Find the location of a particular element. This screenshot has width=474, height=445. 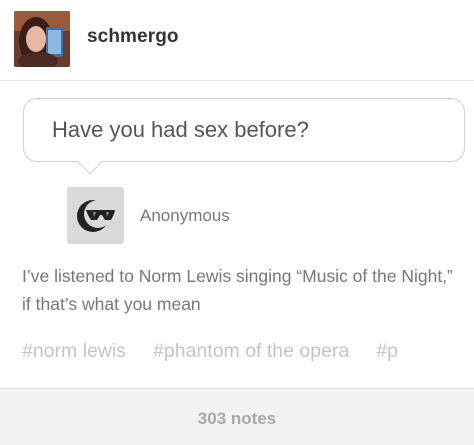

tag-norm-lewis: #norm lewis is located at coordinates (74, 351).